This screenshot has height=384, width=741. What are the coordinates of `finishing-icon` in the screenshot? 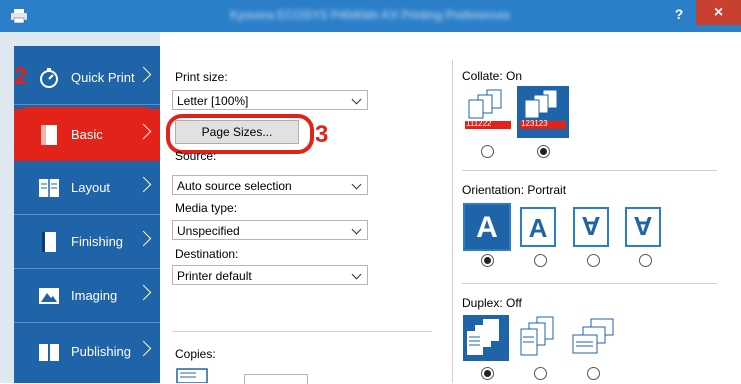 It's located at (49, 242).